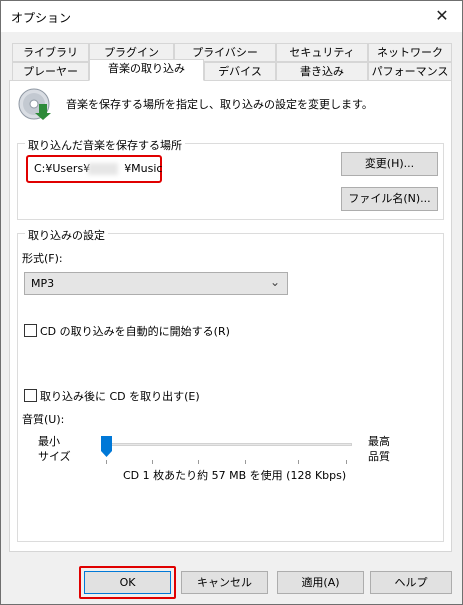 This screenshot has height=605, width=463. I want to click on format-value: MP3, so click(43, 283).